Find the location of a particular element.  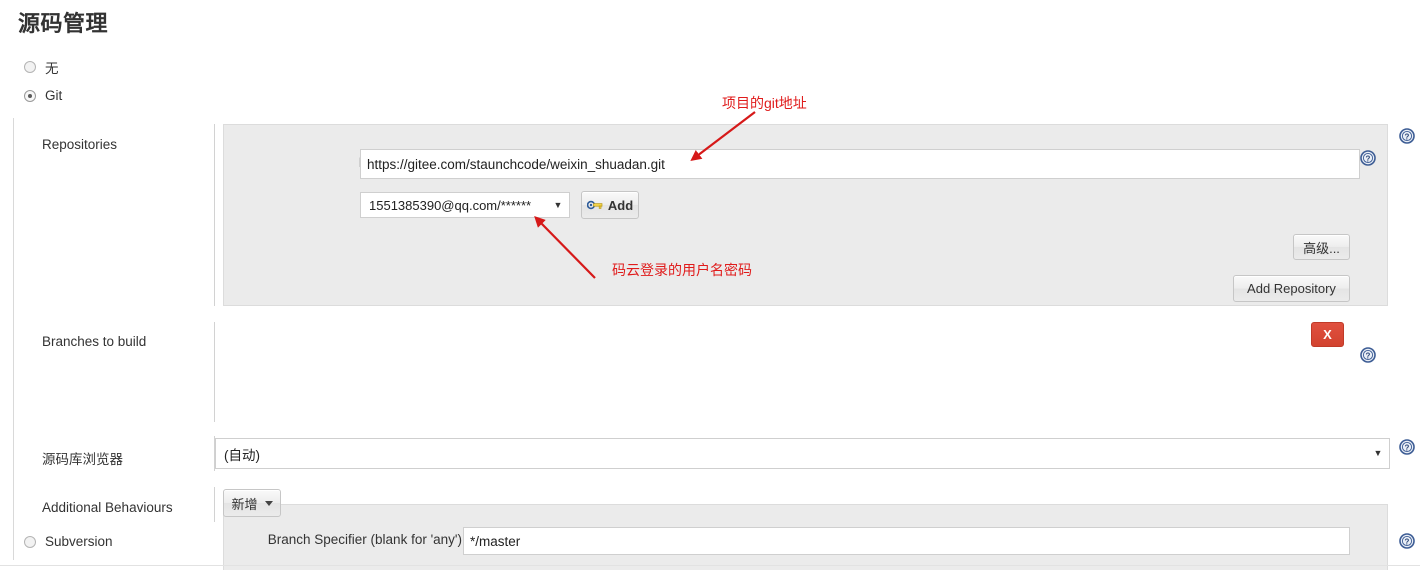

help-icon-repositories-outer: ? is located at coordinates (1407, 136).